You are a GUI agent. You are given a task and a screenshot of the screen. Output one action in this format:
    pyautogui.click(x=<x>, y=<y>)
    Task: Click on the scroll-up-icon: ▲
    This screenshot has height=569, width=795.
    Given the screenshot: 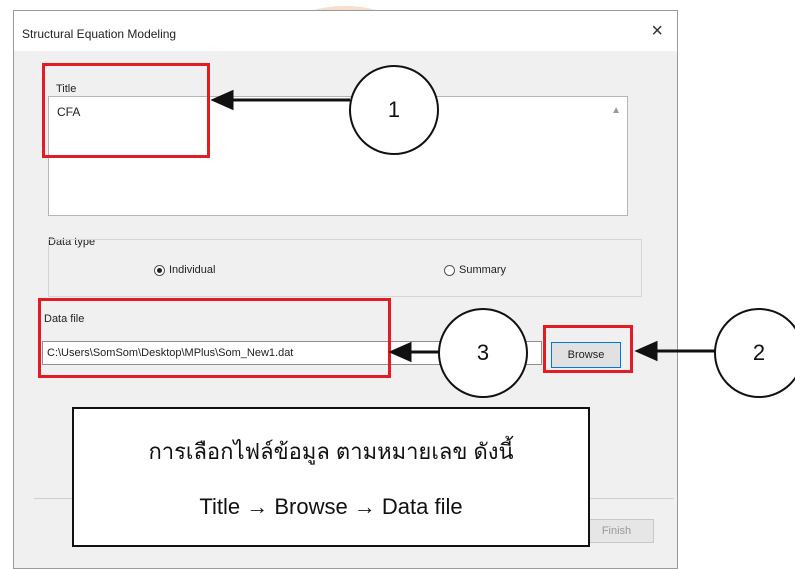 What is the action you would take?
    pyautogui.click(x=616, y=110)
    